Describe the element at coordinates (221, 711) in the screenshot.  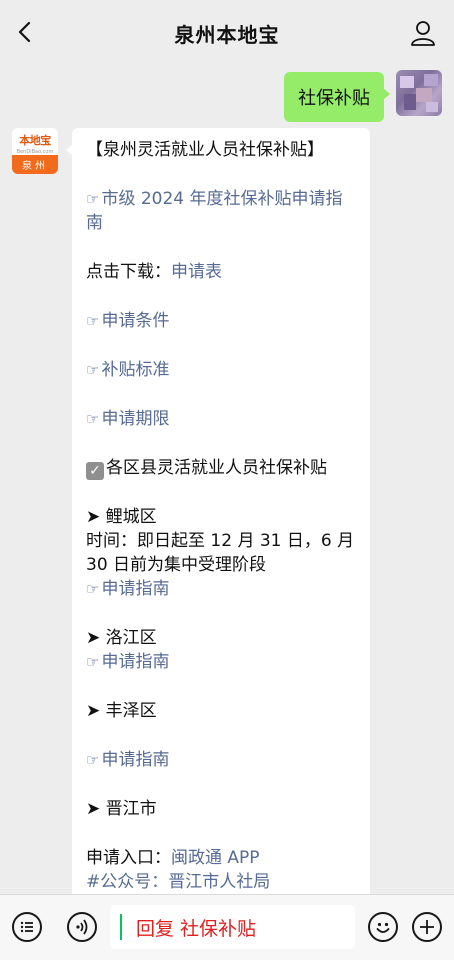
I see `fengze-title-line: ➤ 丰泽区` at that location.